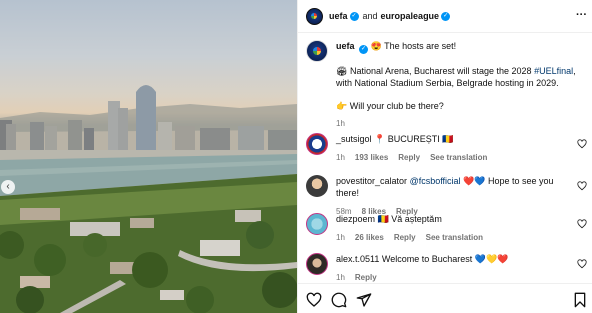 This screenshot has height=313, width=592. What do you see at coordinates (416, 219) in the screenshot?
I see `comment-text: Vă așteptăm` at bounding box center [416, 219].